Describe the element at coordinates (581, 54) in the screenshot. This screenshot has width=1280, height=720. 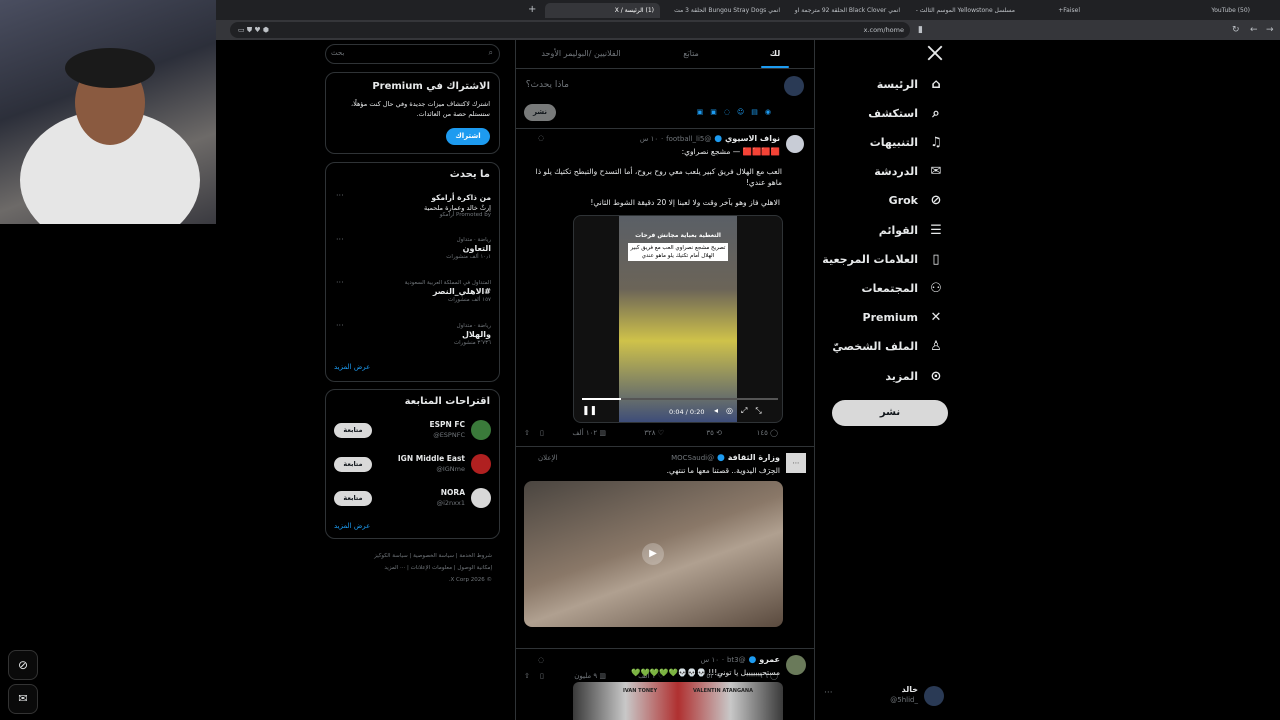
I see `tab-list: الفلانيين /البوليمر الأوحد` at that location.